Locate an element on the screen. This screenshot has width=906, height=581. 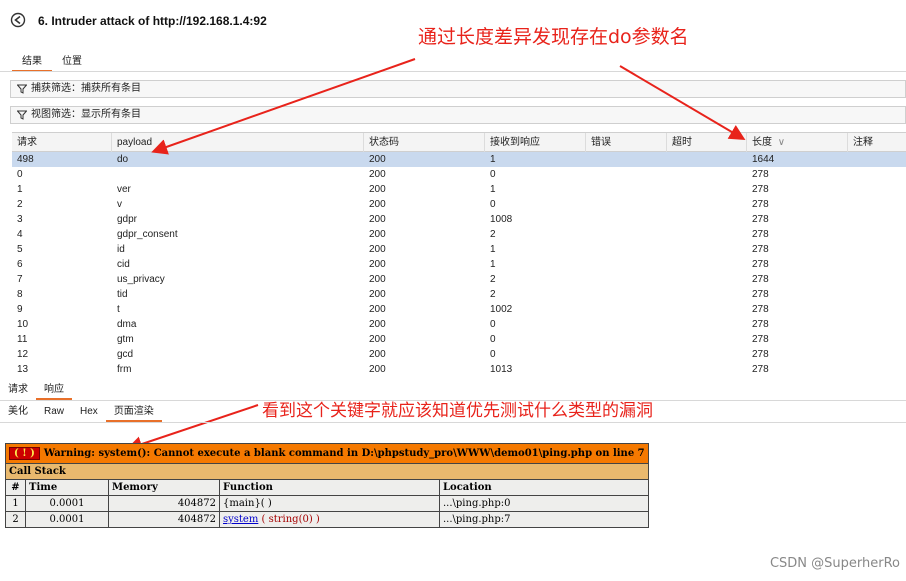
sort-descending-icon: ∨ is located at coordinates (781, 142).